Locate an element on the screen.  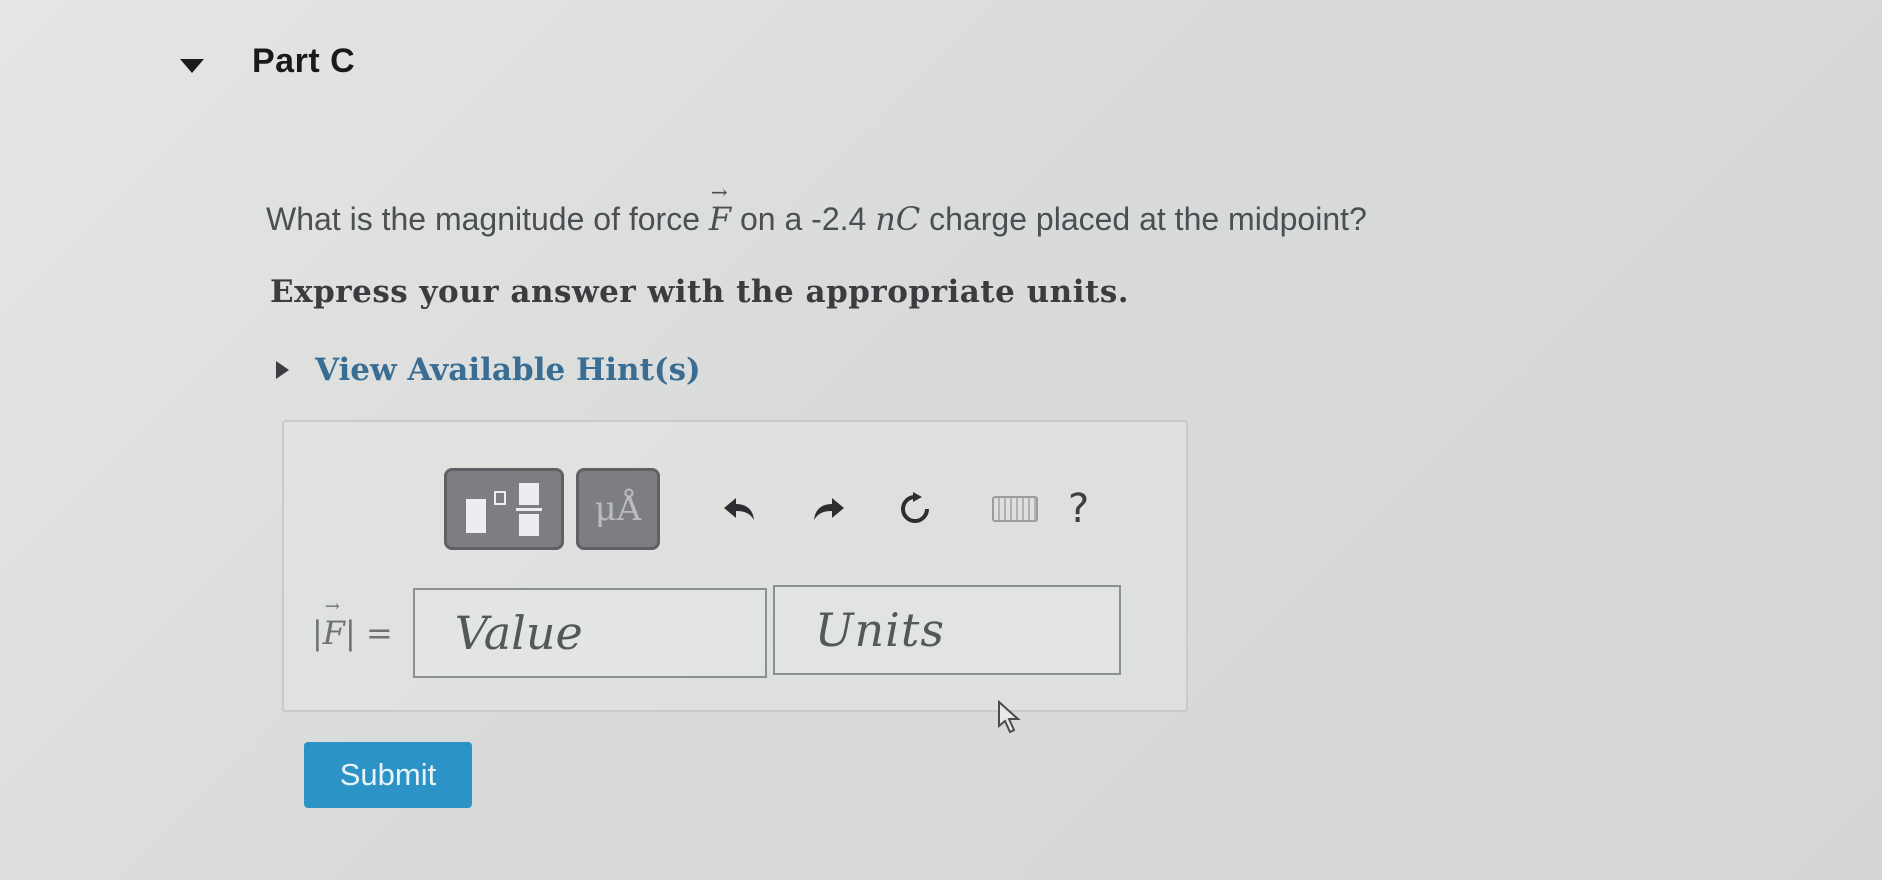
units-input is located at coordinates (946, 630).